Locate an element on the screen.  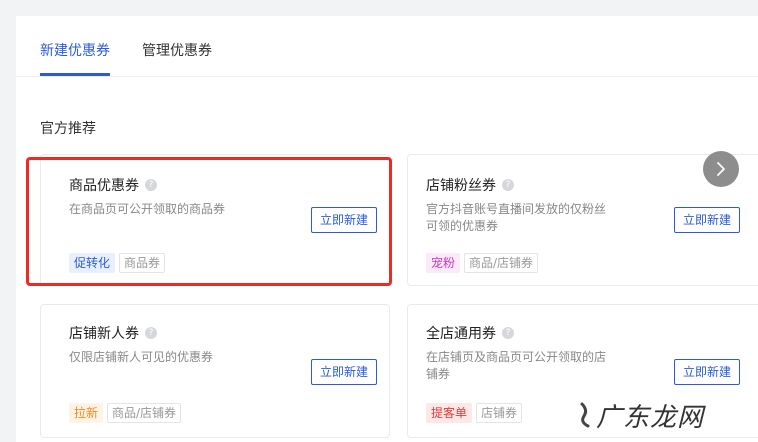
watermark-text: 广东龙网 is located at coordinates (650, 418).